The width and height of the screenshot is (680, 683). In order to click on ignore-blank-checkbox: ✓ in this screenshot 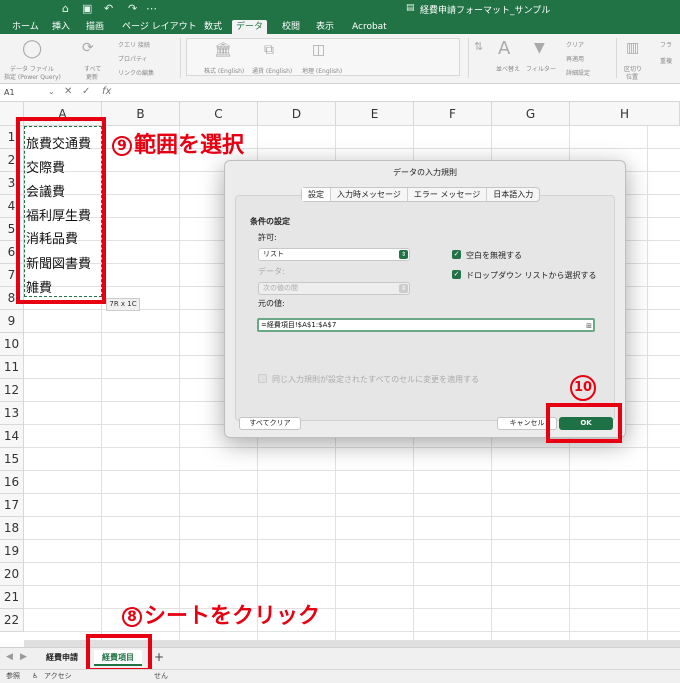, I will do `click(456, 254)`.